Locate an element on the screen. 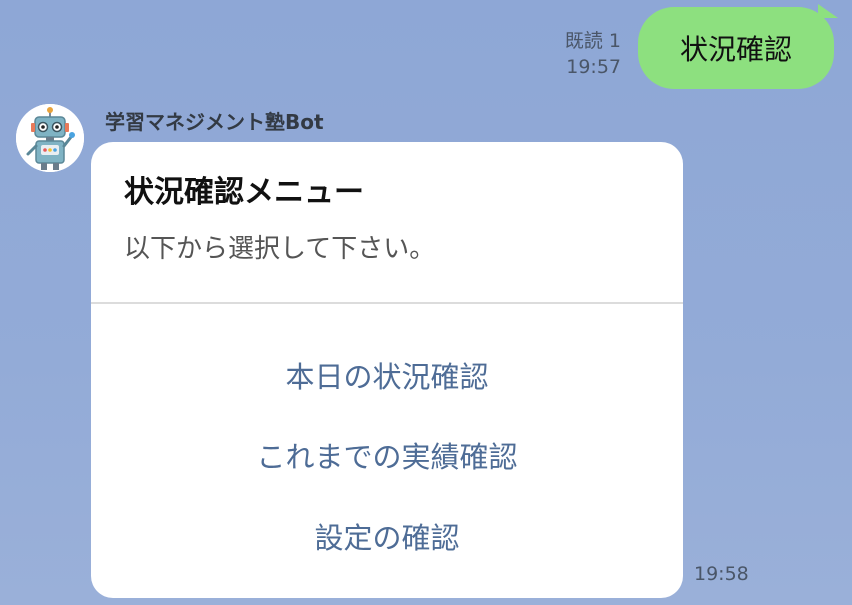  outgoing-message-bubble: 状況確認 is located at coordinates (736, 48).